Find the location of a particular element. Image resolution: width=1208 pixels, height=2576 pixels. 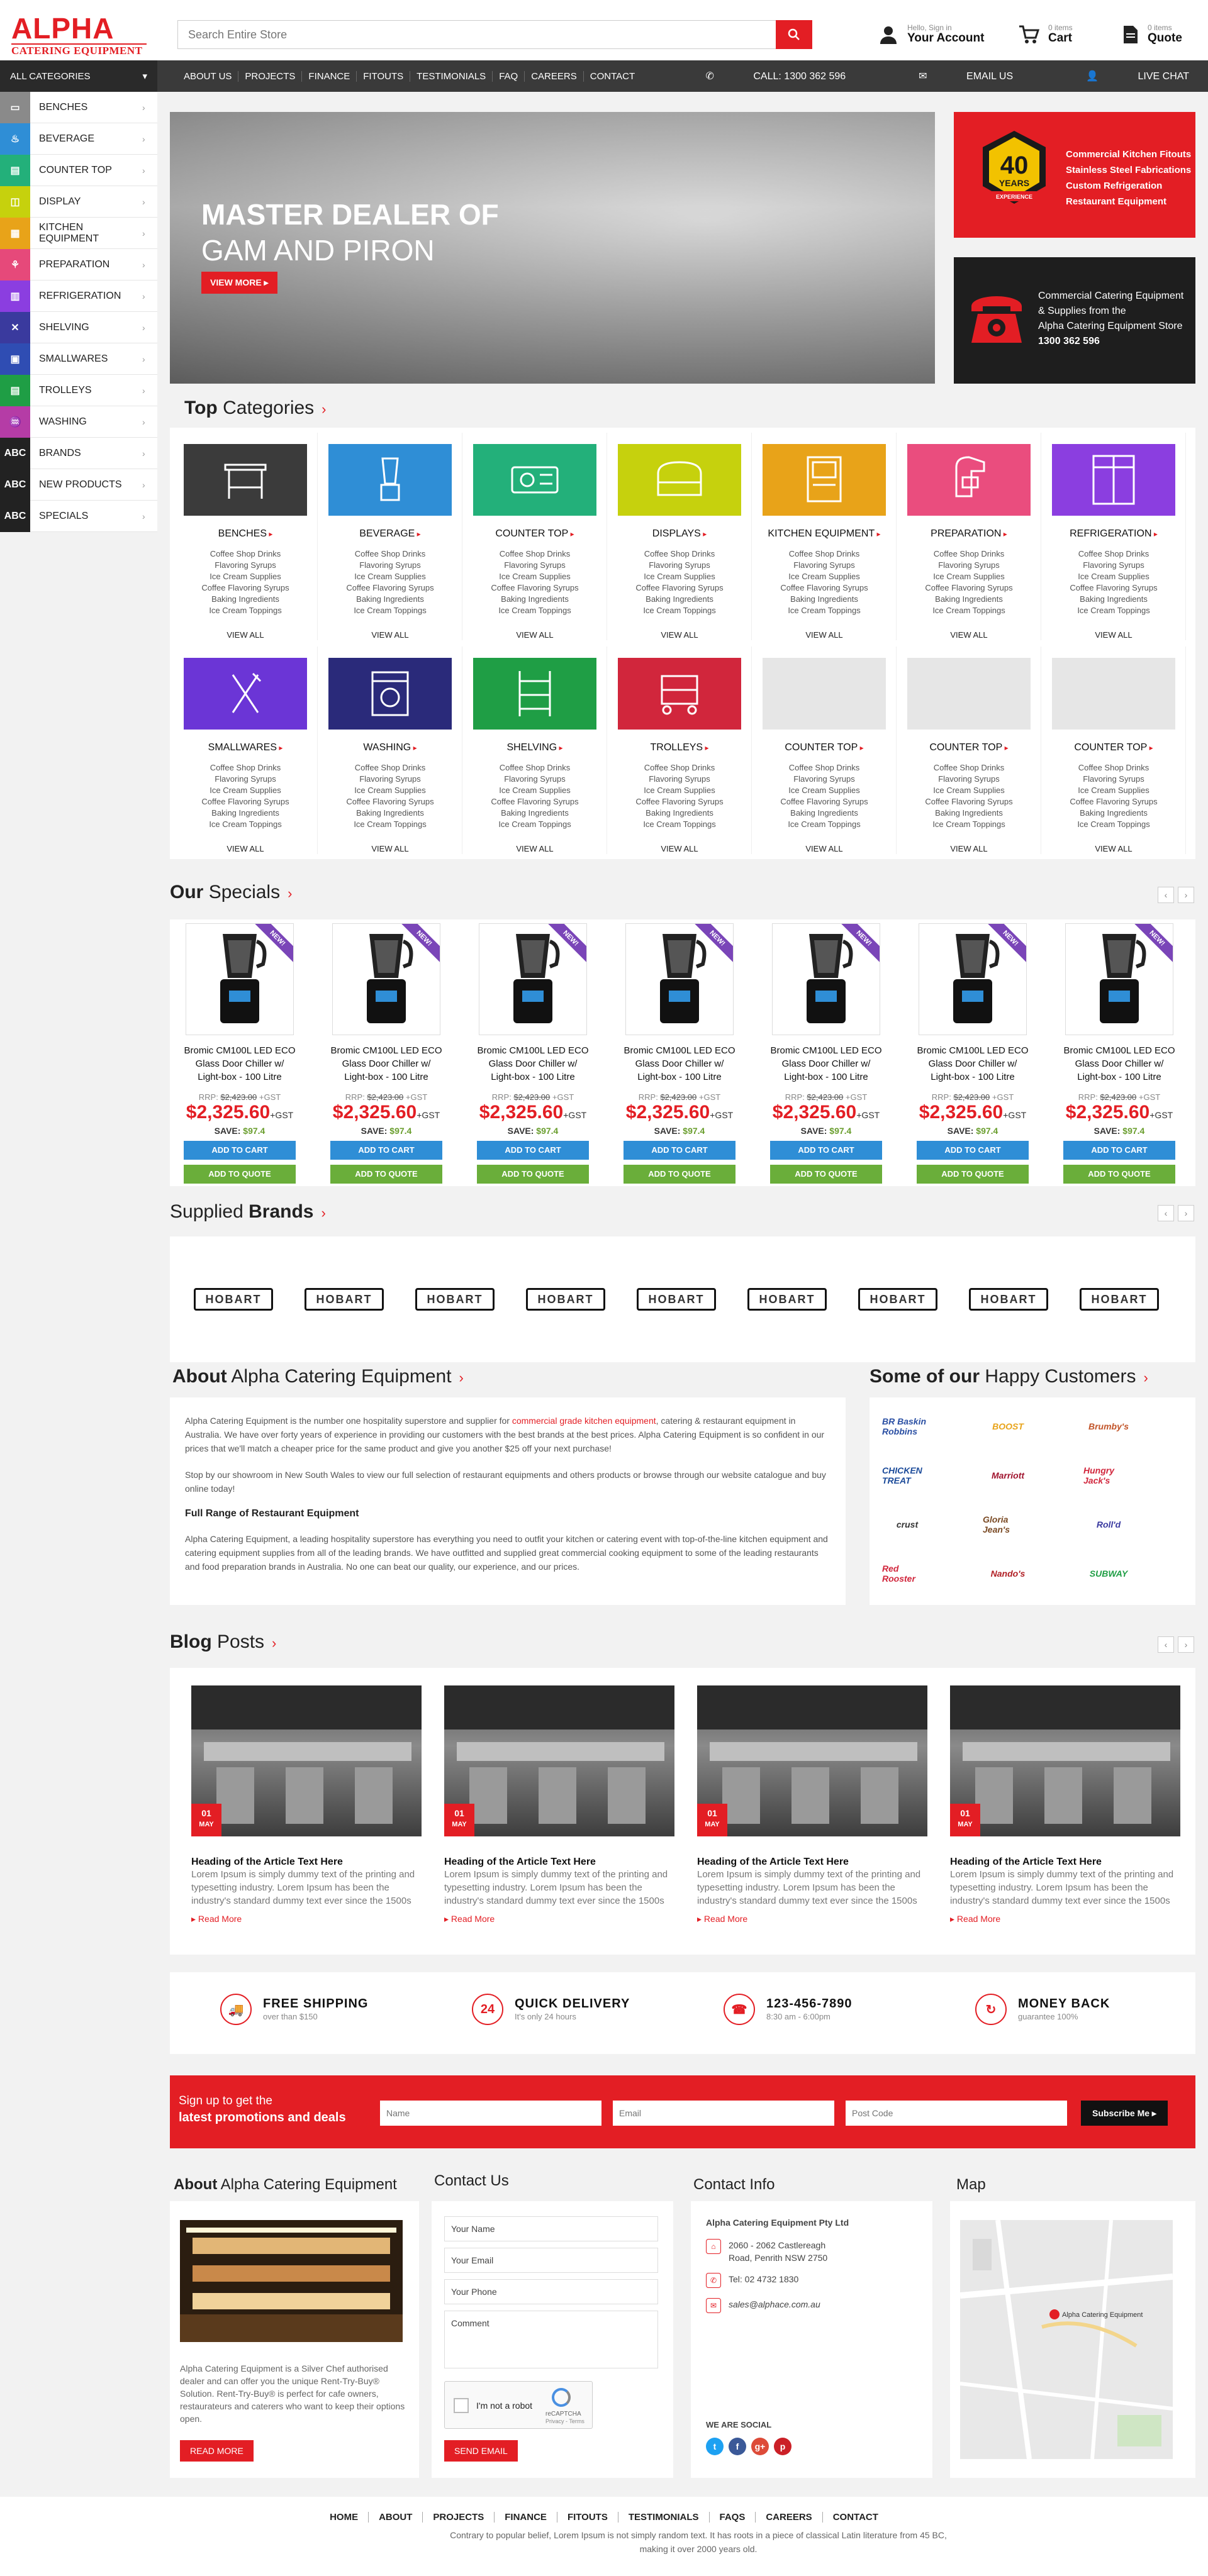

menu-item-fitouts: FITOUTS is located at coordinates (384, 76).